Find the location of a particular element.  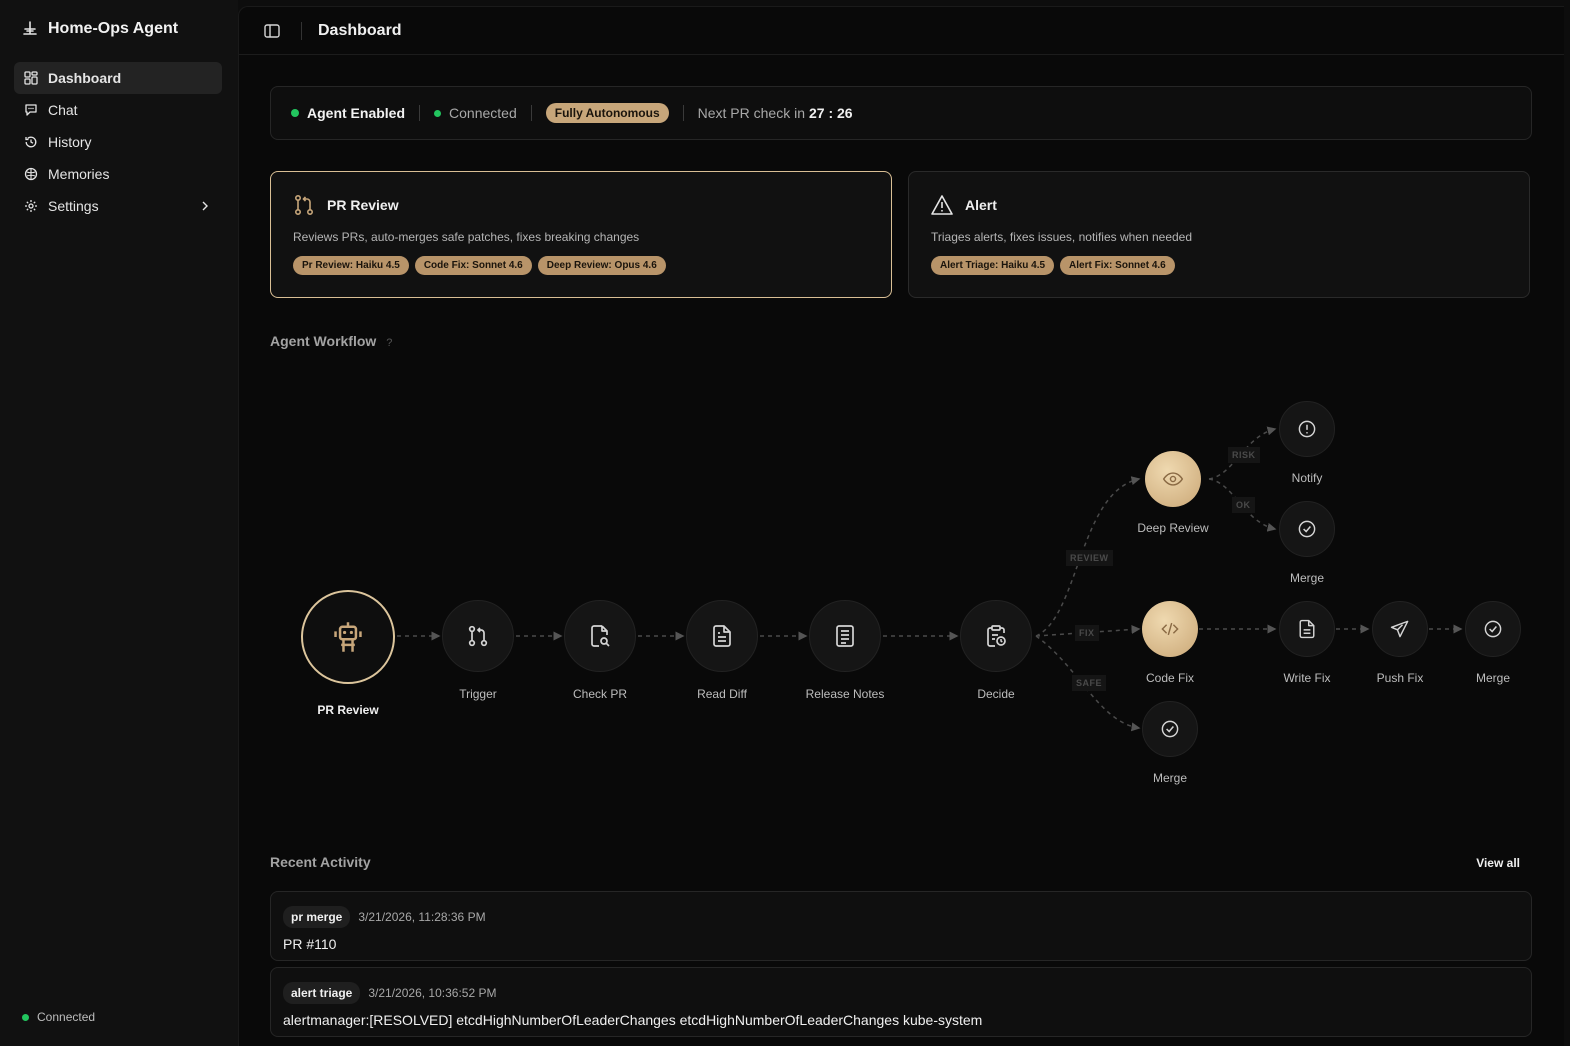

workflow-node-pr-review is located at coordinates (348, 637).